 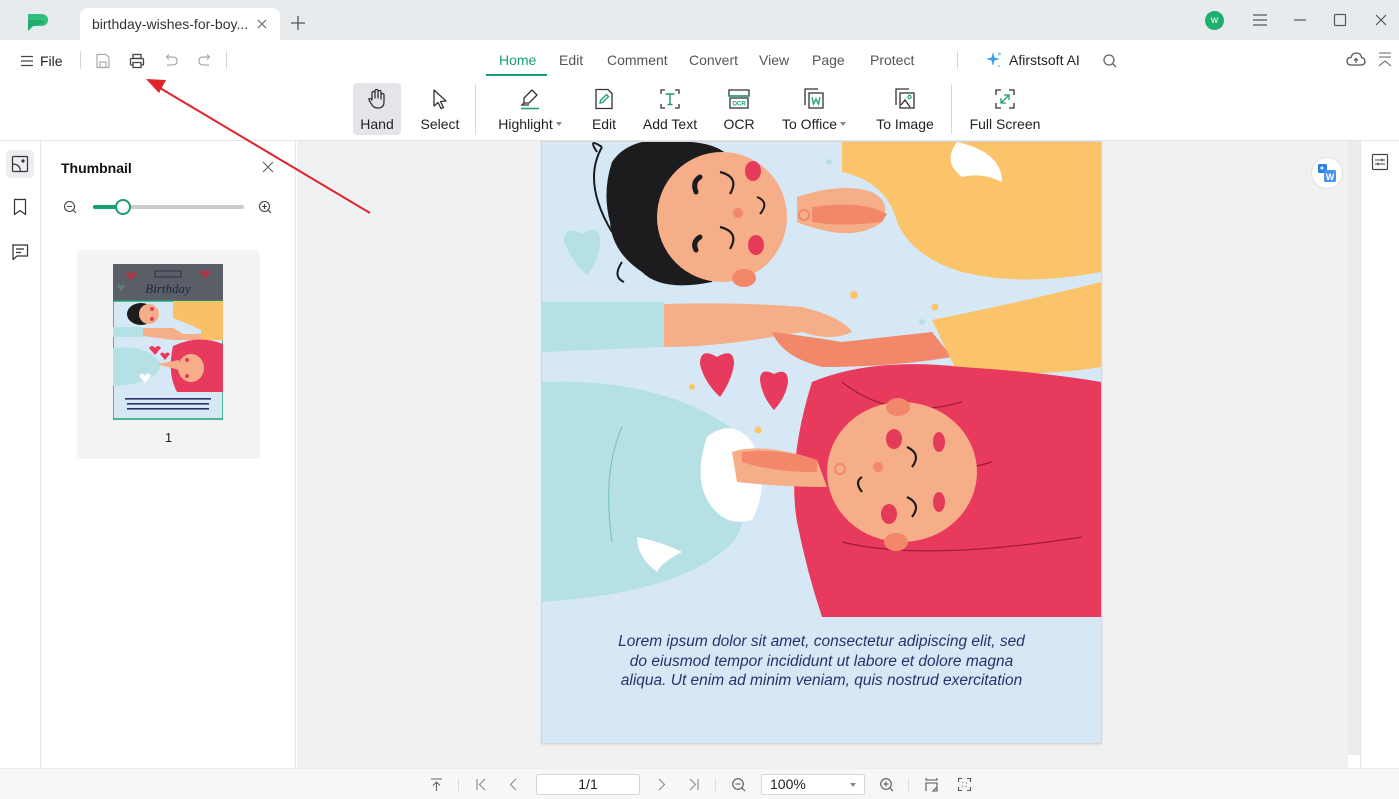 What do you see at coordinates (780, 63) in the screenshot?
I see `tab-view: View` at bounding box center [780, 63].